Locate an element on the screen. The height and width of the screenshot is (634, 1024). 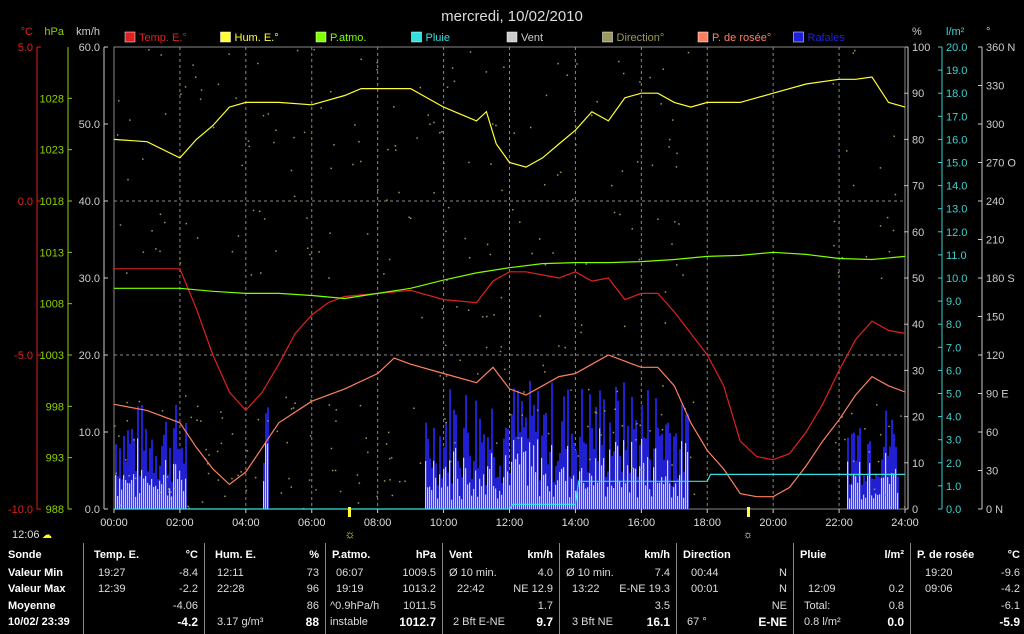
axis-tick-humidity: 70 is located at coordinates (918, 187).